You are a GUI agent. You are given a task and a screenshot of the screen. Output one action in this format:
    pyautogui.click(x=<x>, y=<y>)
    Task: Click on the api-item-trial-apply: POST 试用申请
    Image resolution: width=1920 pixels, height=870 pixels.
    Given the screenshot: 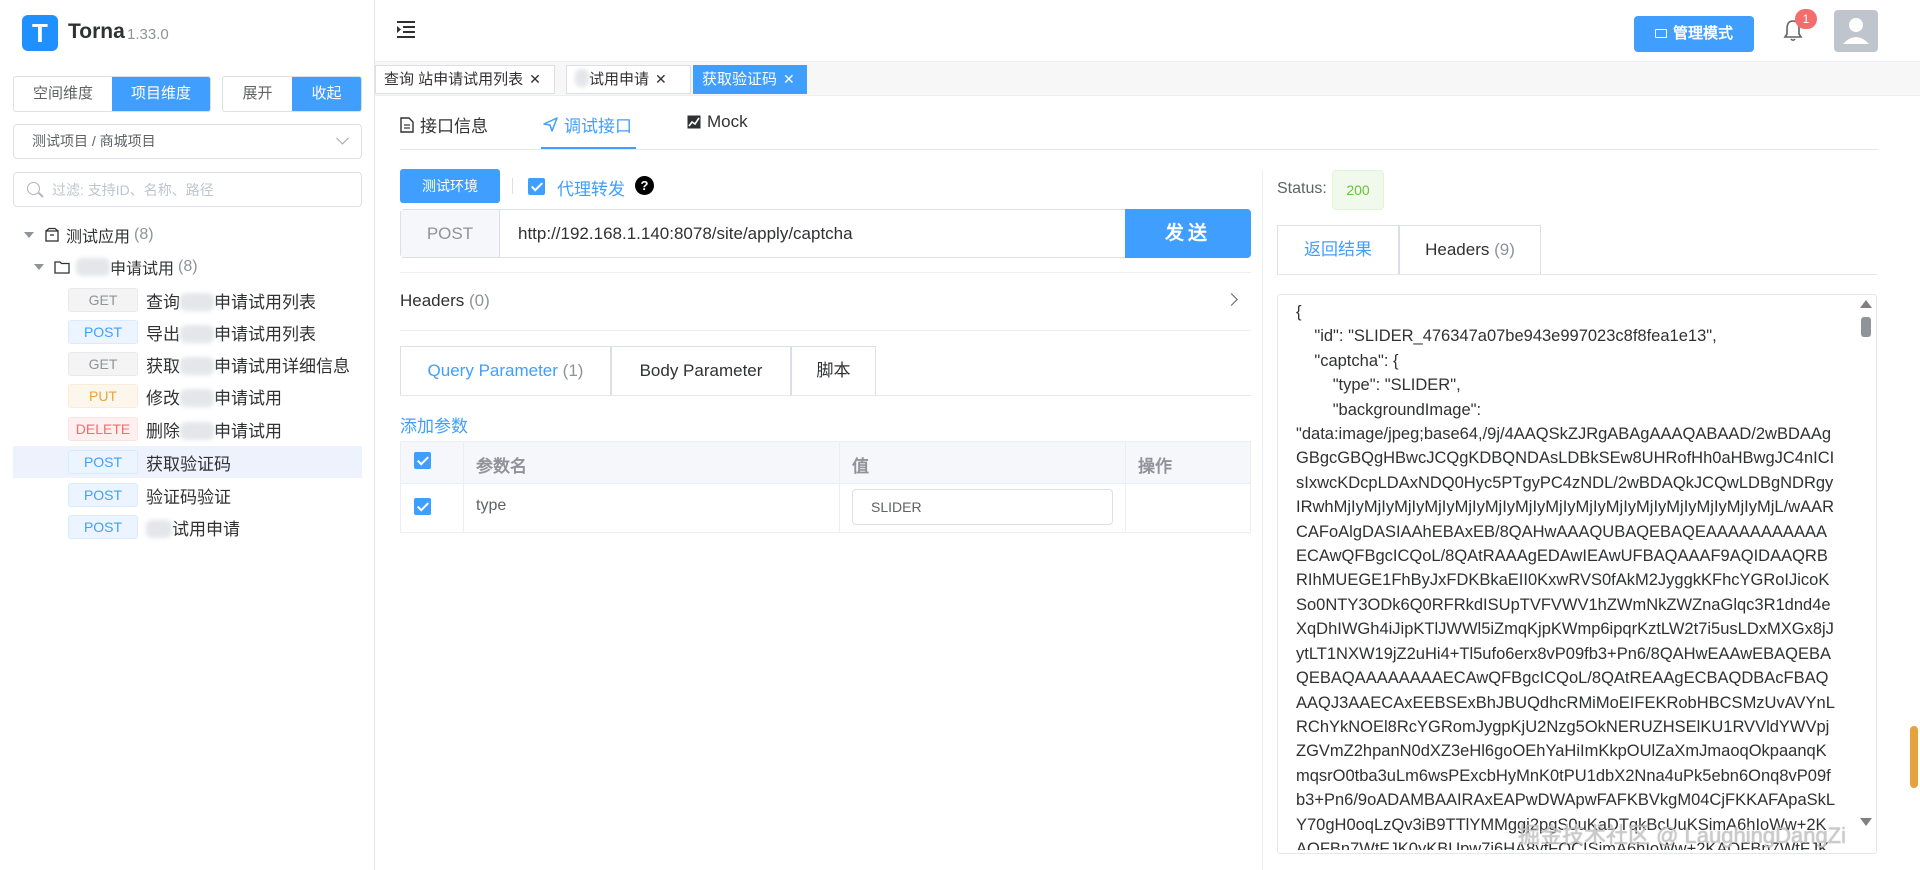 What is the action you would take?
    pyautogui.click(x=187, y=527)
    